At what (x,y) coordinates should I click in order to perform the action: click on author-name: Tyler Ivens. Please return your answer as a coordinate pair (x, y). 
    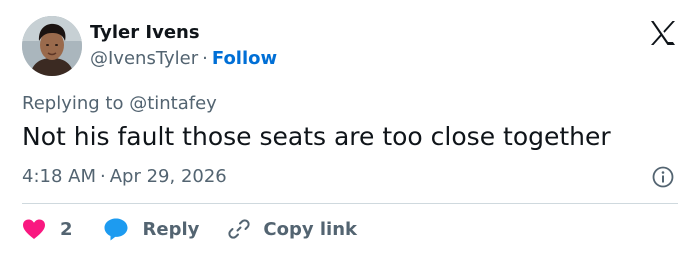
    Looking at the image, I should click on (145, 32).